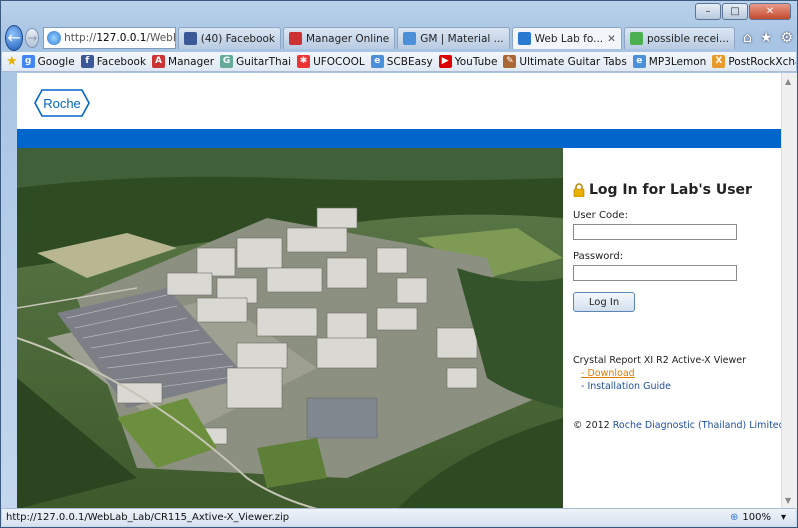 The height and width of the screenshot is (528, 798). I want to click on favorite-link: e SCBEasy, so click(401, 61).